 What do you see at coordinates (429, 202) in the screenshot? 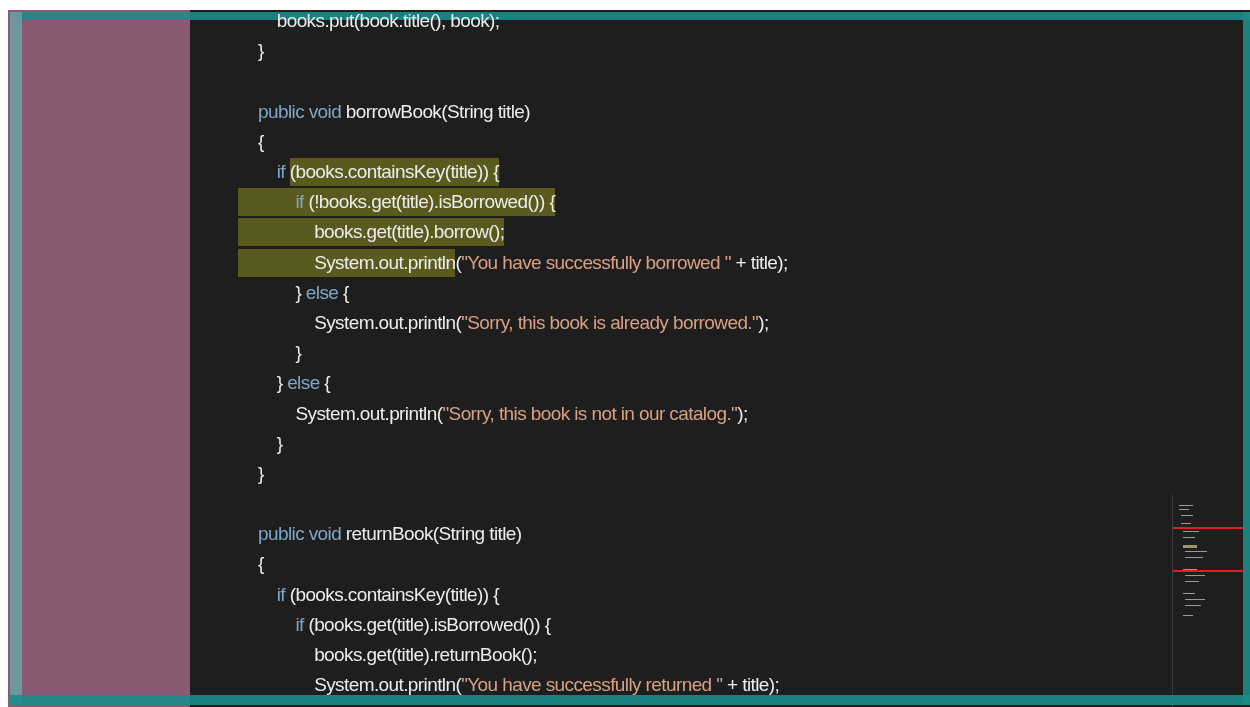
I see `code-text: (!books.get(title).isBorrowed()) {` at bounding box center [429, 202].